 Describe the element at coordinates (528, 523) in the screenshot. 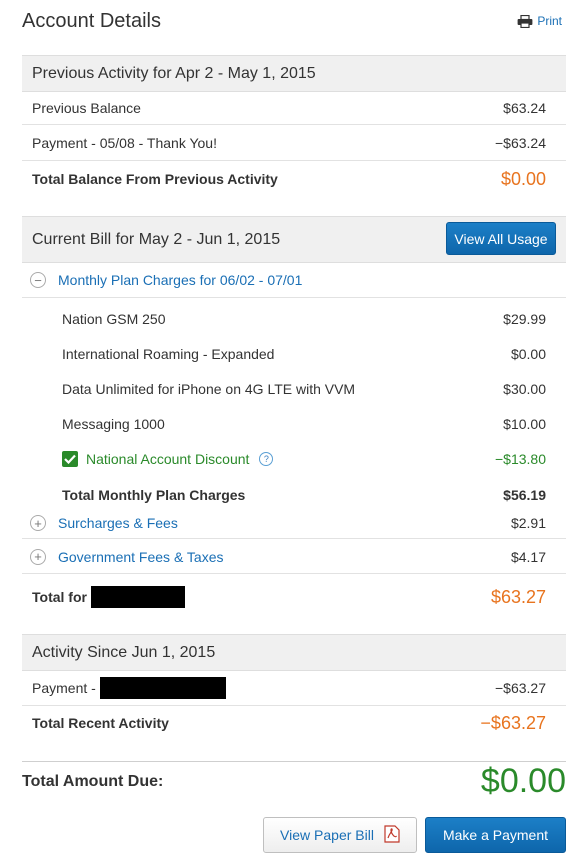

I see `surcharges-amount: $2.91` at that location.